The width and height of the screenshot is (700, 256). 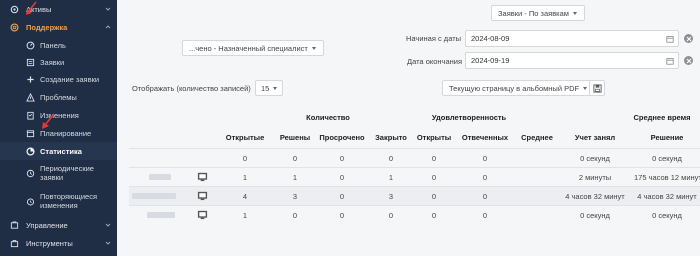 I want to click on assignee-value: ...чено - Назначенный специалист, so click(x=248, y=48).